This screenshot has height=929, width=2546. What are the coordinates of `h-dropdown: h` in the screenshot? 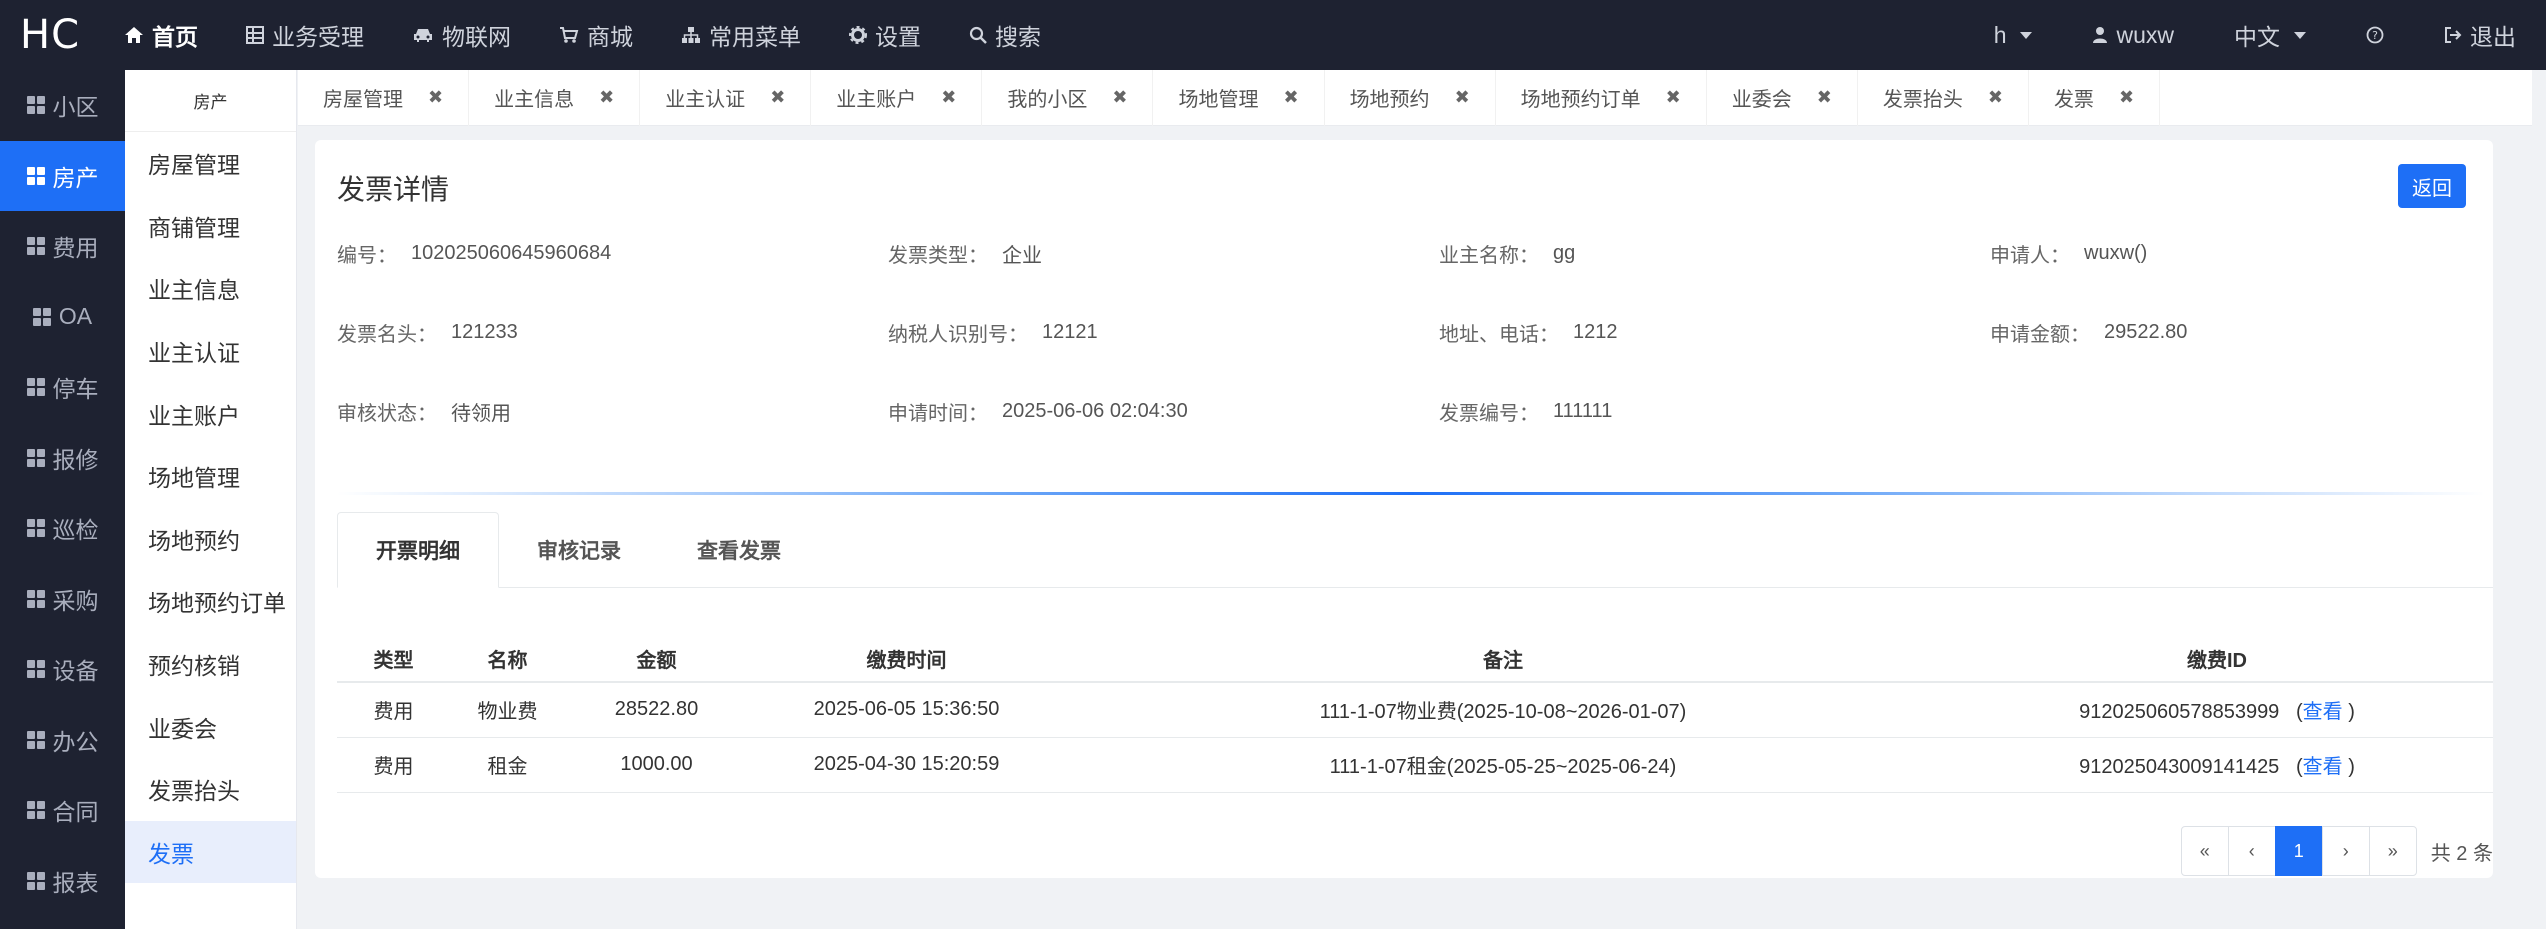 It's located at (2013, 35).